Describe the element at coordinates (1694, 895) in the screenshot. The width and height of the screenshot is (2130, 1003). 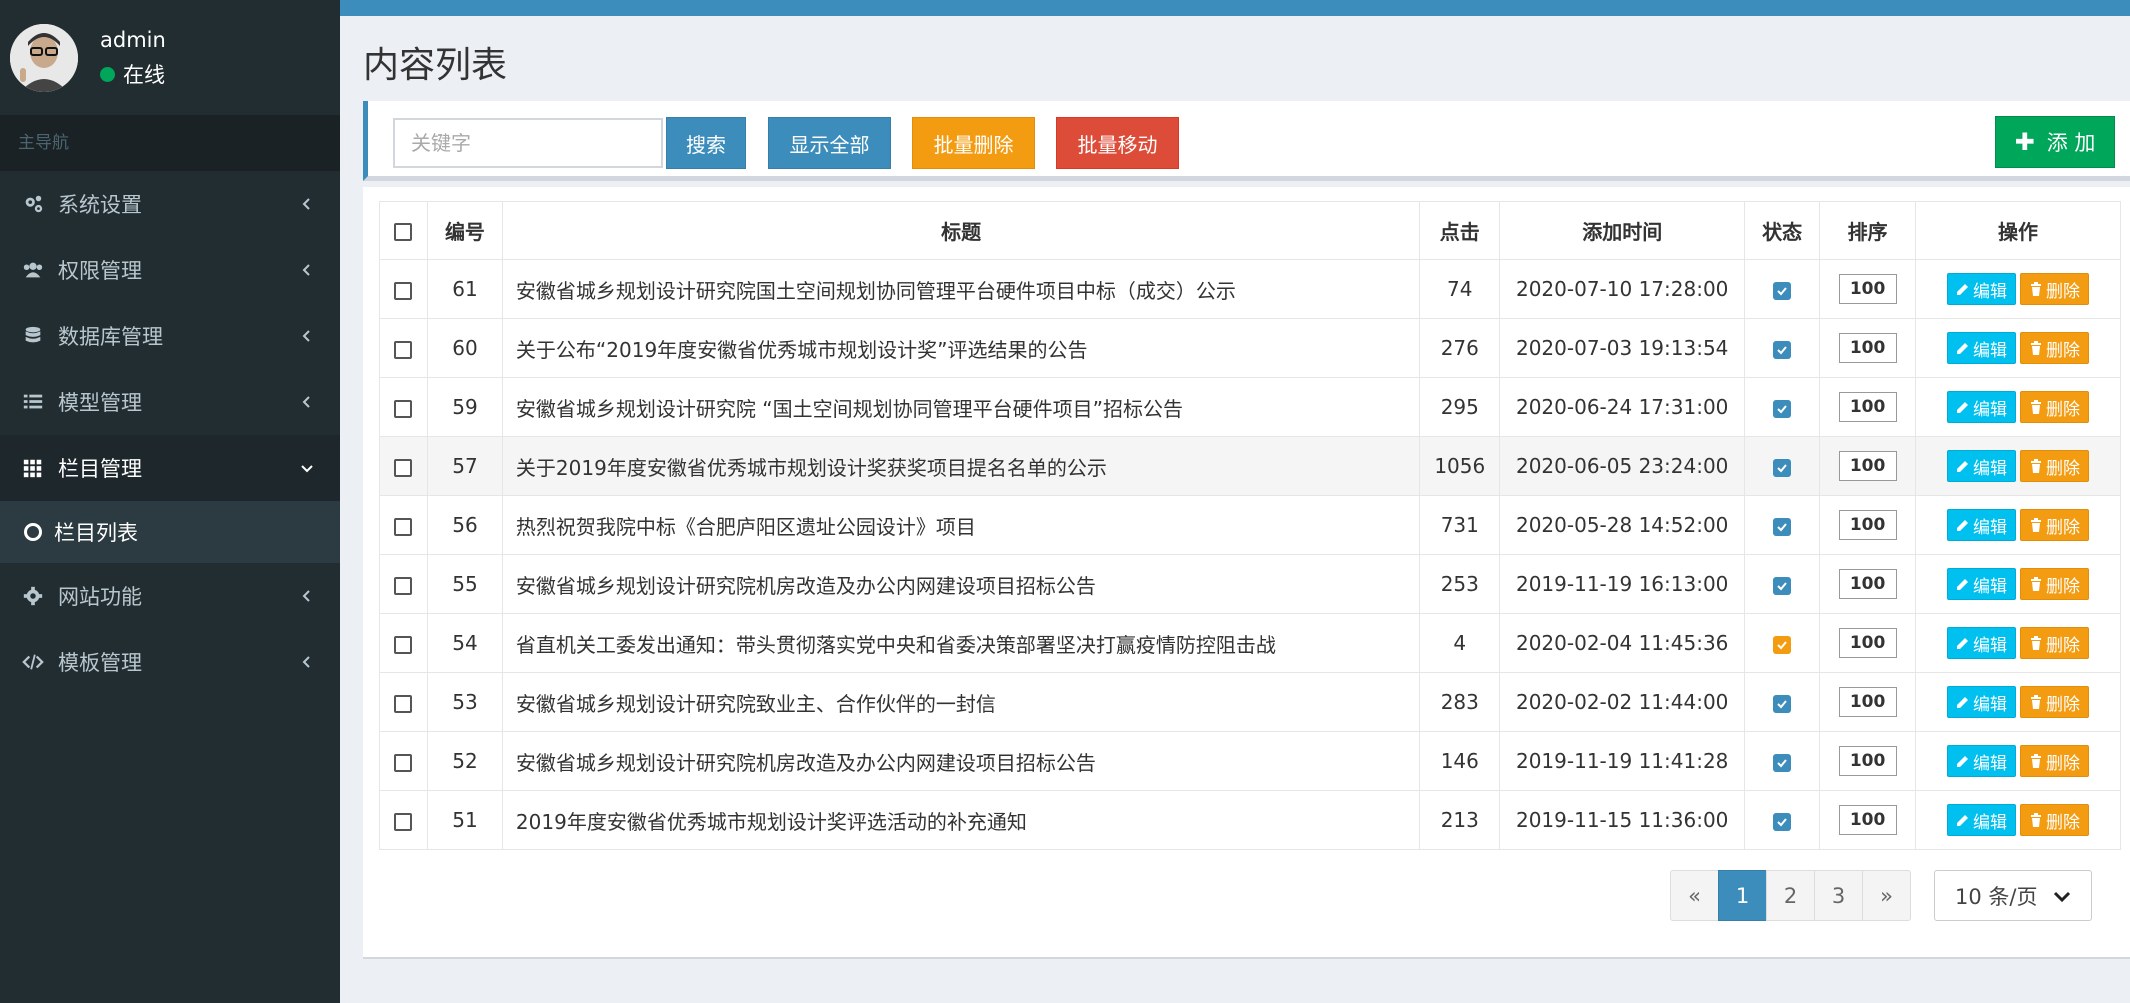
I see `page-prev: «` at that location.